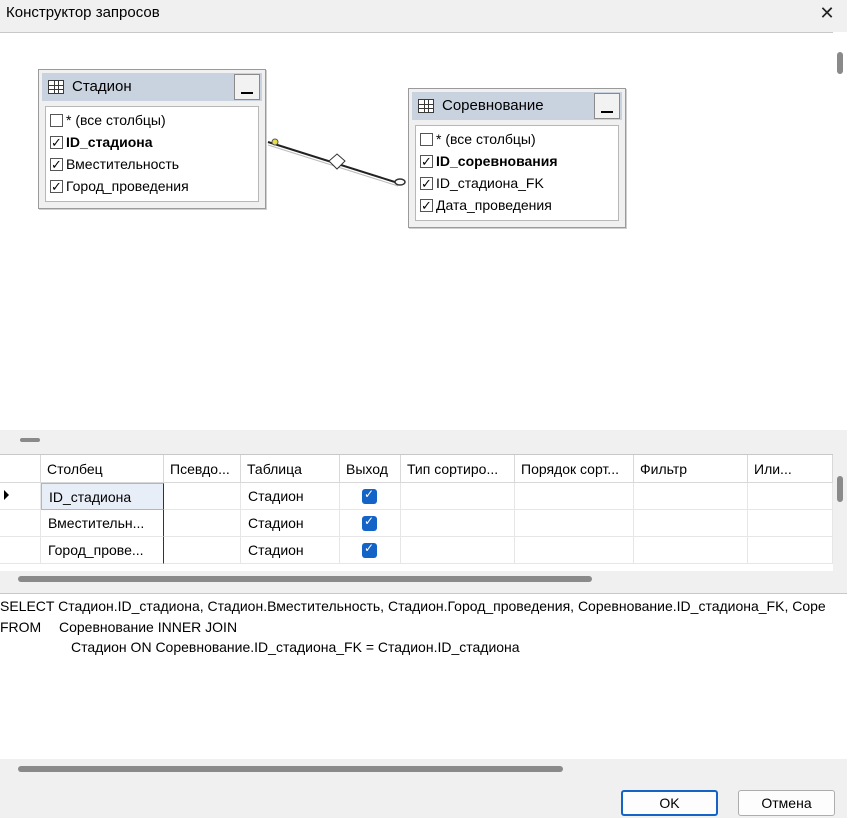 The image size is (847, 818). I want to click on table-header: Стадион, so click(152, 87).